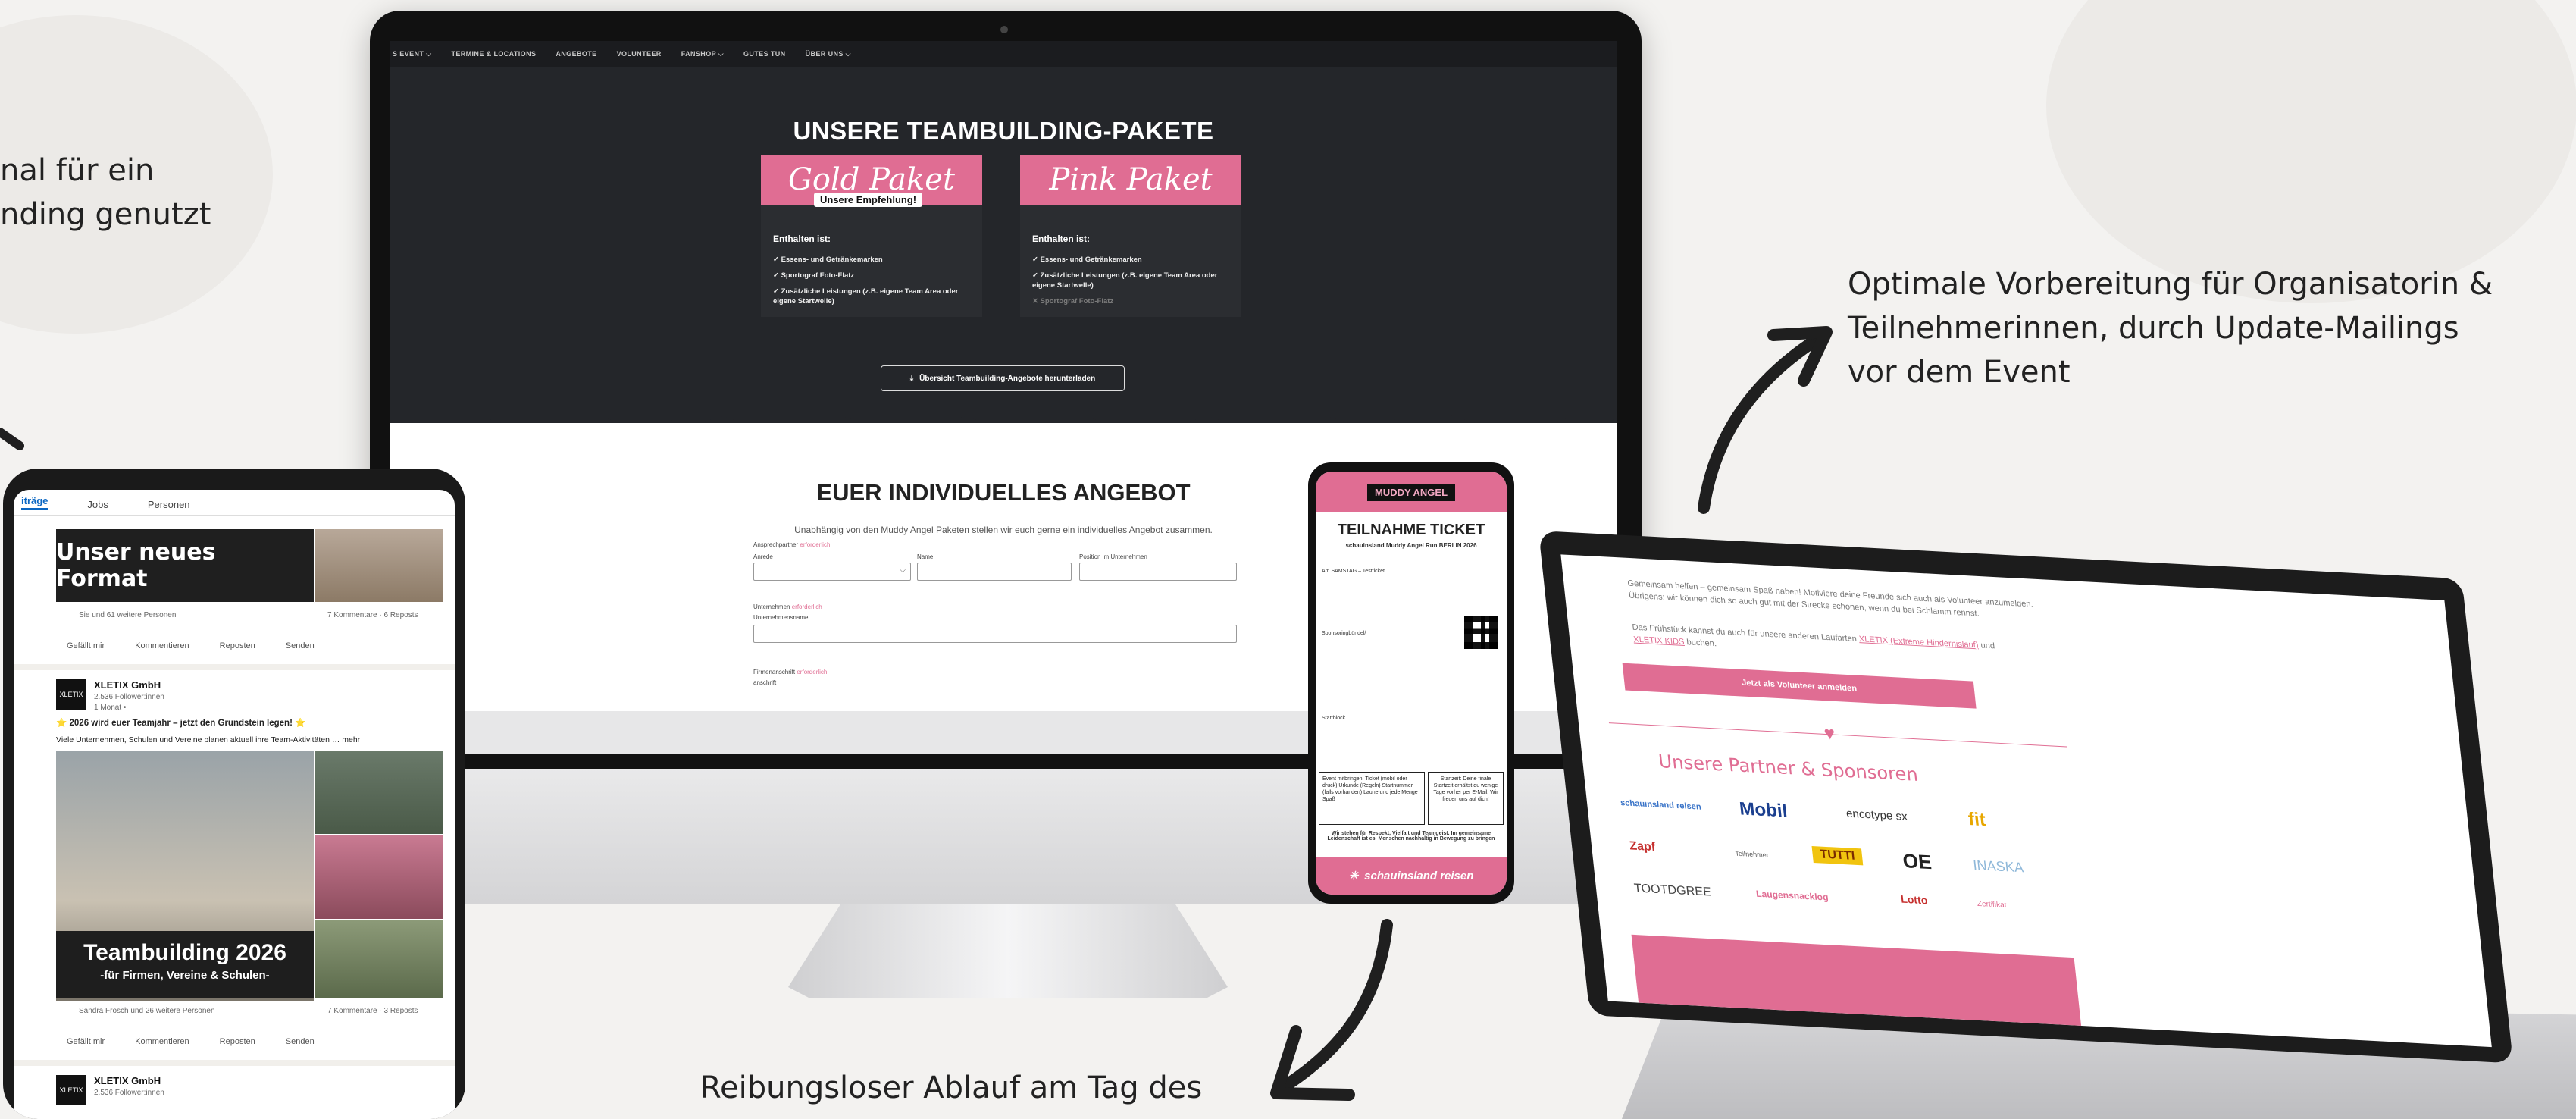 The image size is (2576, 1119). I want to click on form-label-firmenanschrift: Firmenanschrift erforderlich, so click(790, 672).